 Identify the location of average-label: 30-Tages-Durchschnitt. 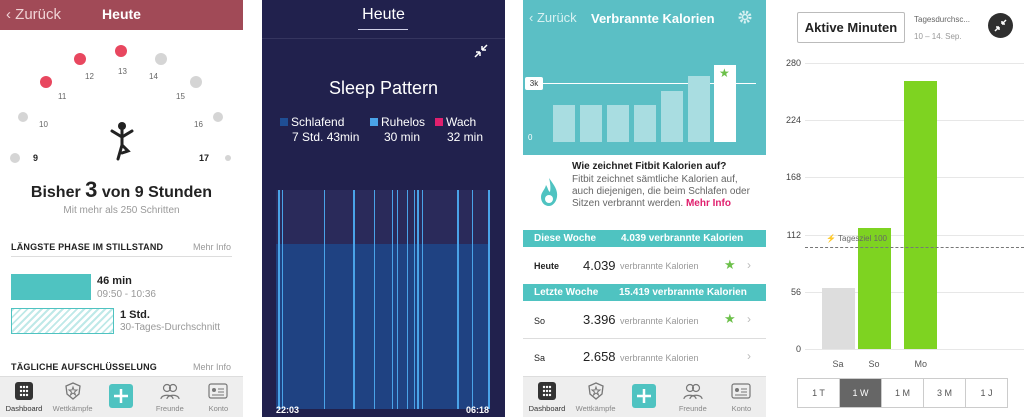
(170, 327).